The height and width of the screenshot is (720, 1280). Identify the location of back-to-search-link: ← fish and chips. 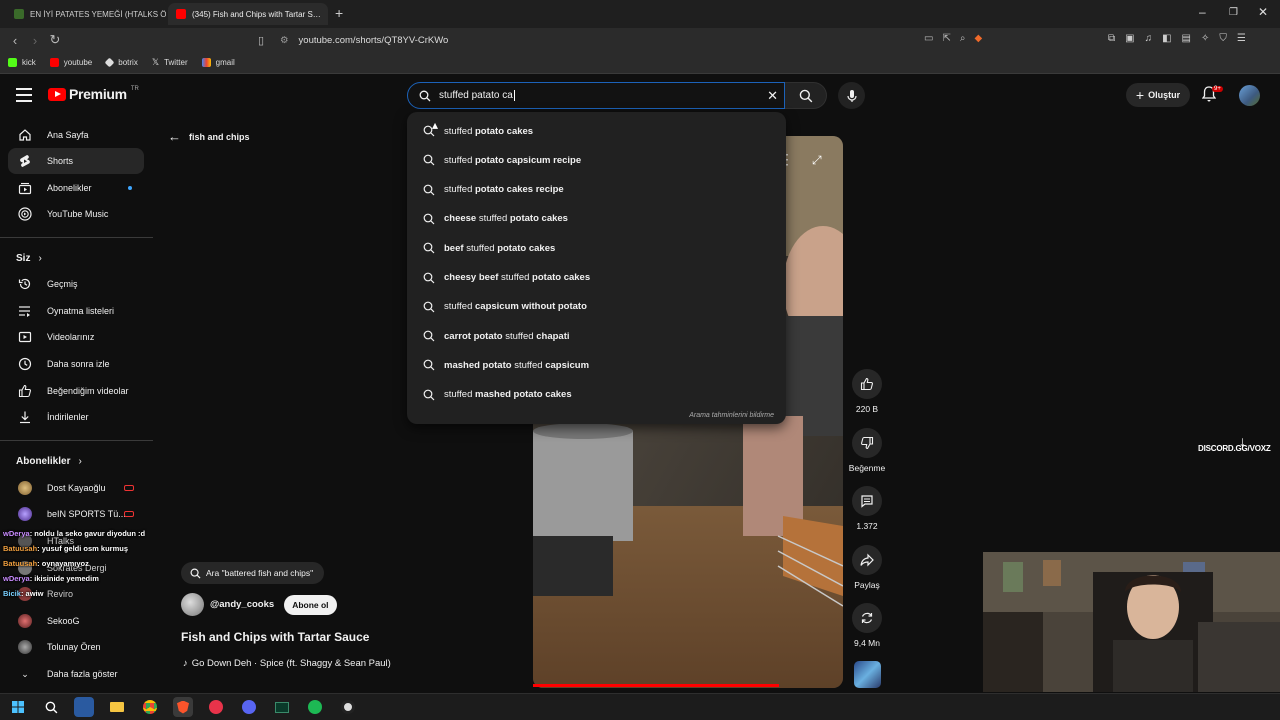
(209, 136).